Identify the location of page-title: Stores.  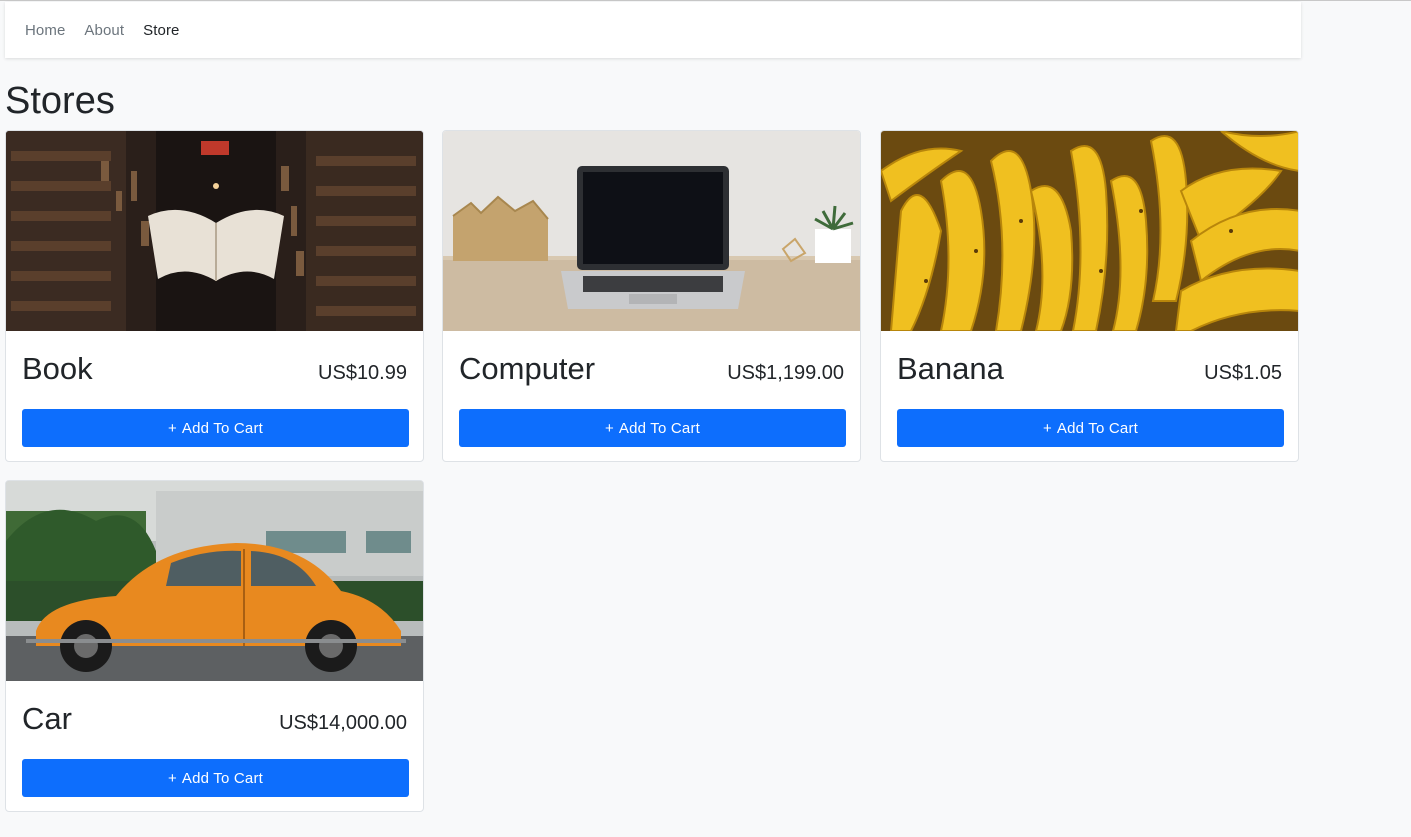
(60, 101).